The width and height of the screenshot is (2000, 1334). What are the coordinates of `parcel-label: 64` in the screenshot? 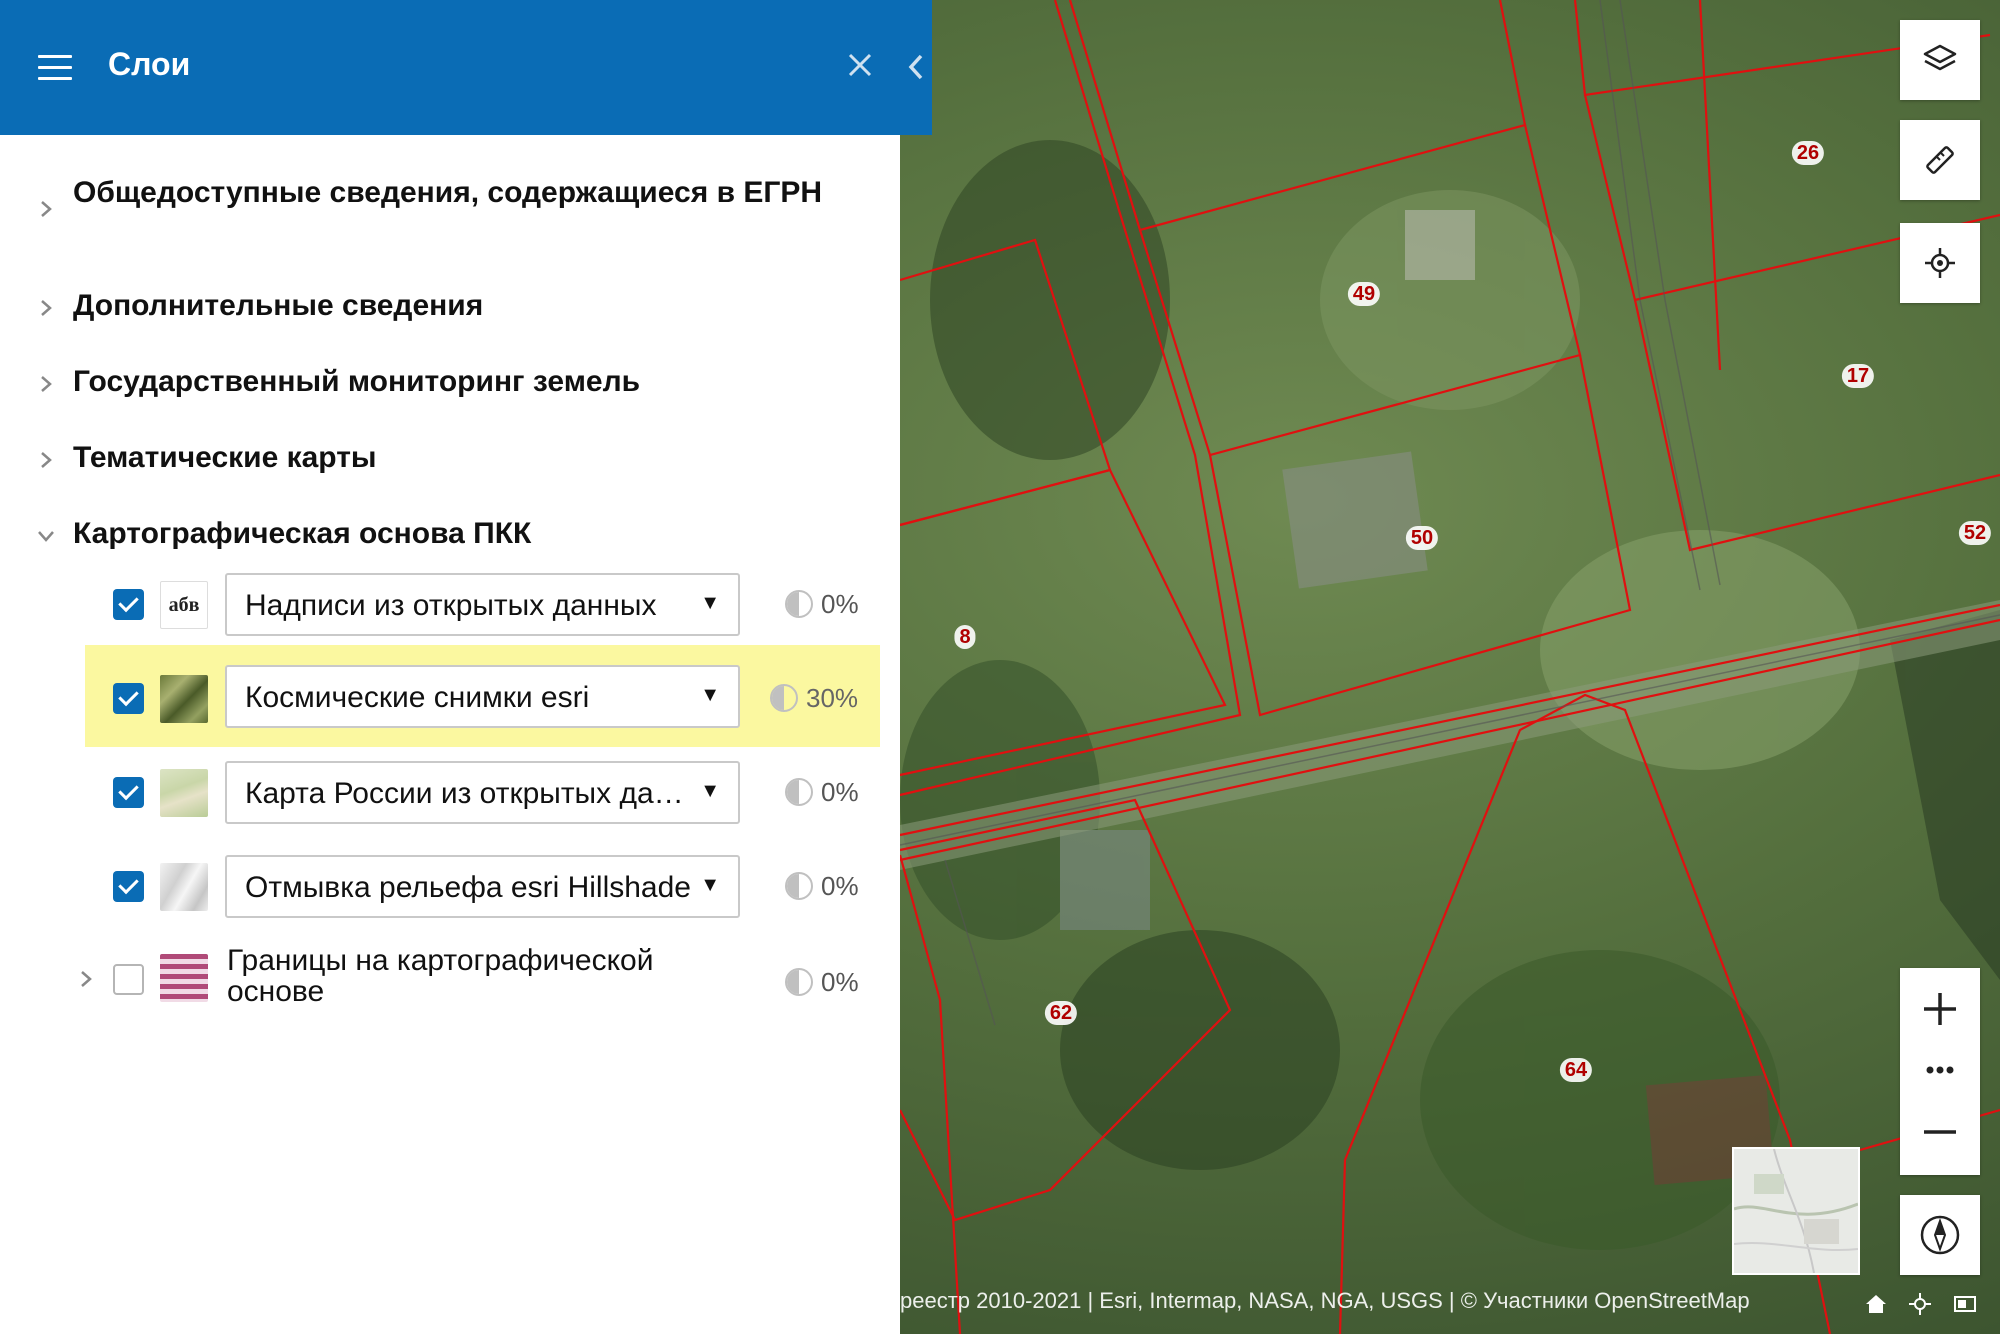 It's located at (1576, 1070).